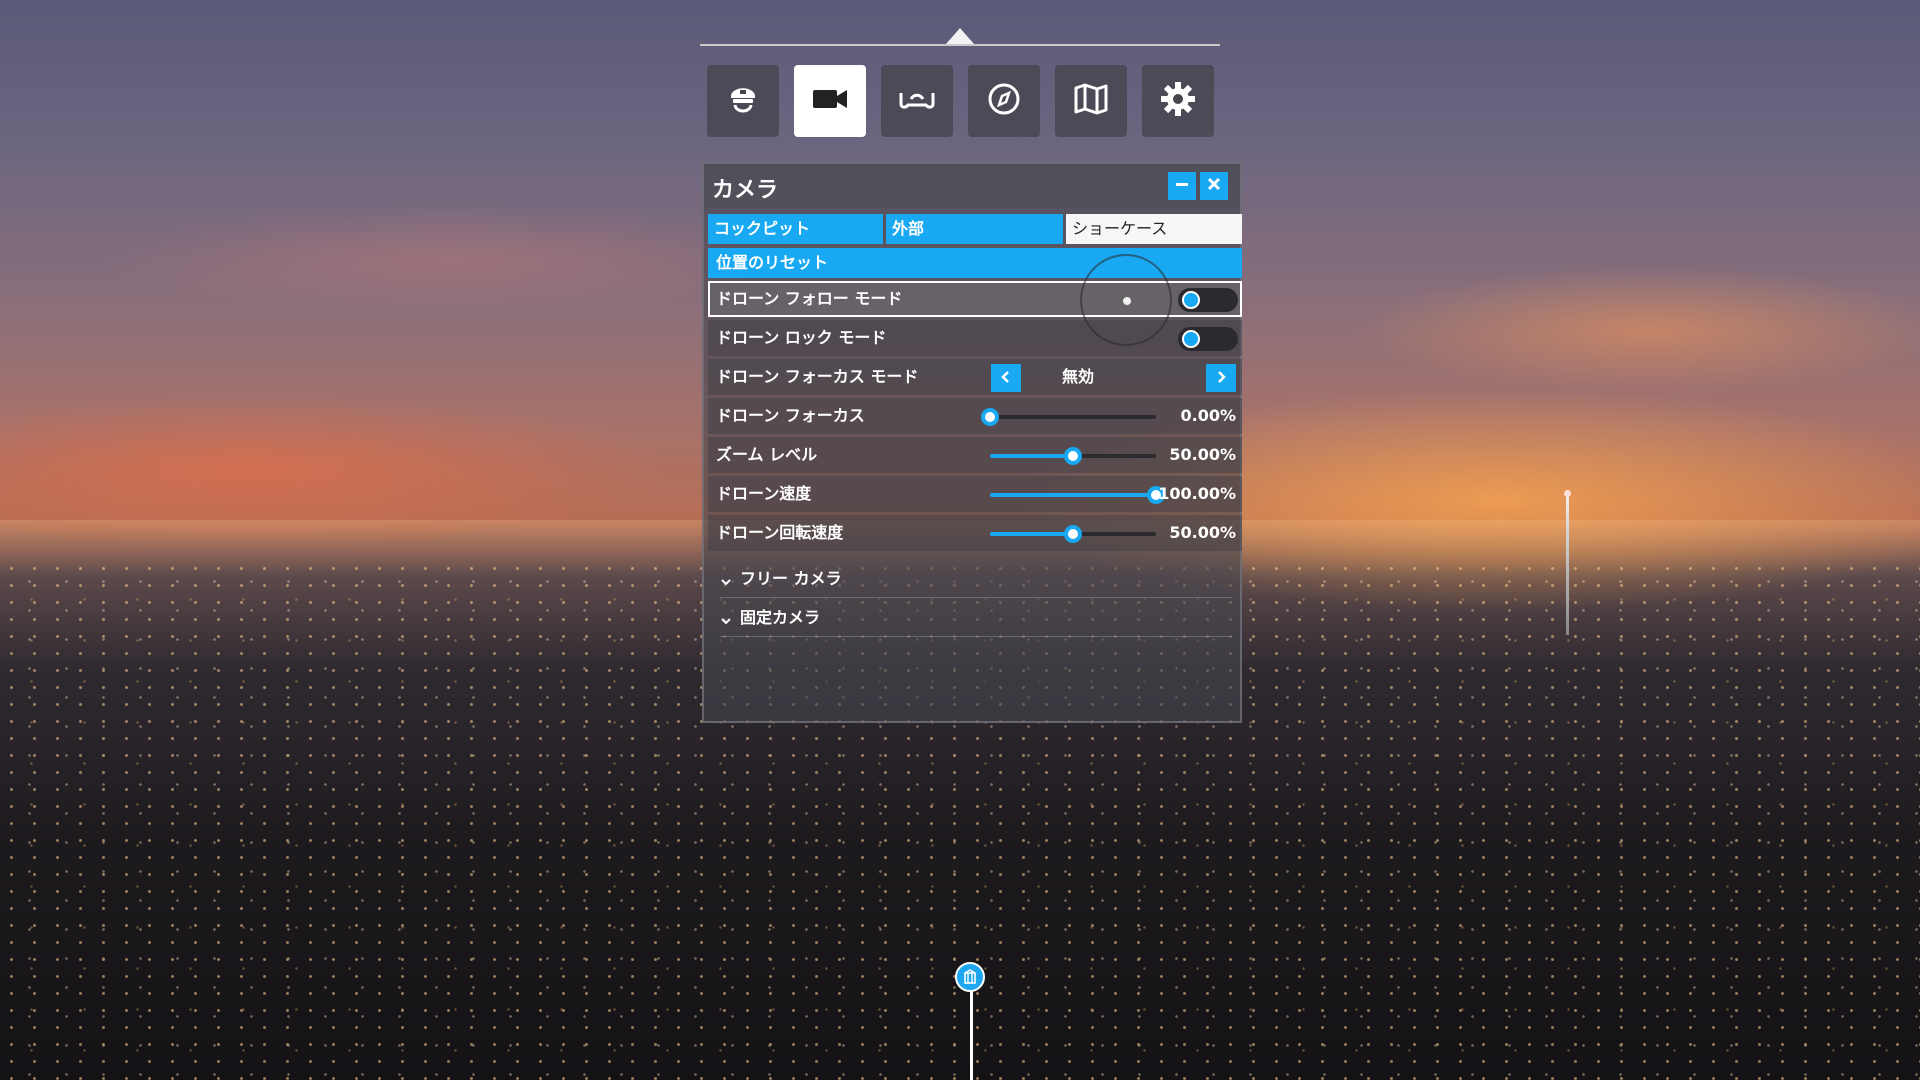  Describe the element at coordinates (764, 493) in the screenshot. I see `drone-speed-label: ドローン速度` at that location.